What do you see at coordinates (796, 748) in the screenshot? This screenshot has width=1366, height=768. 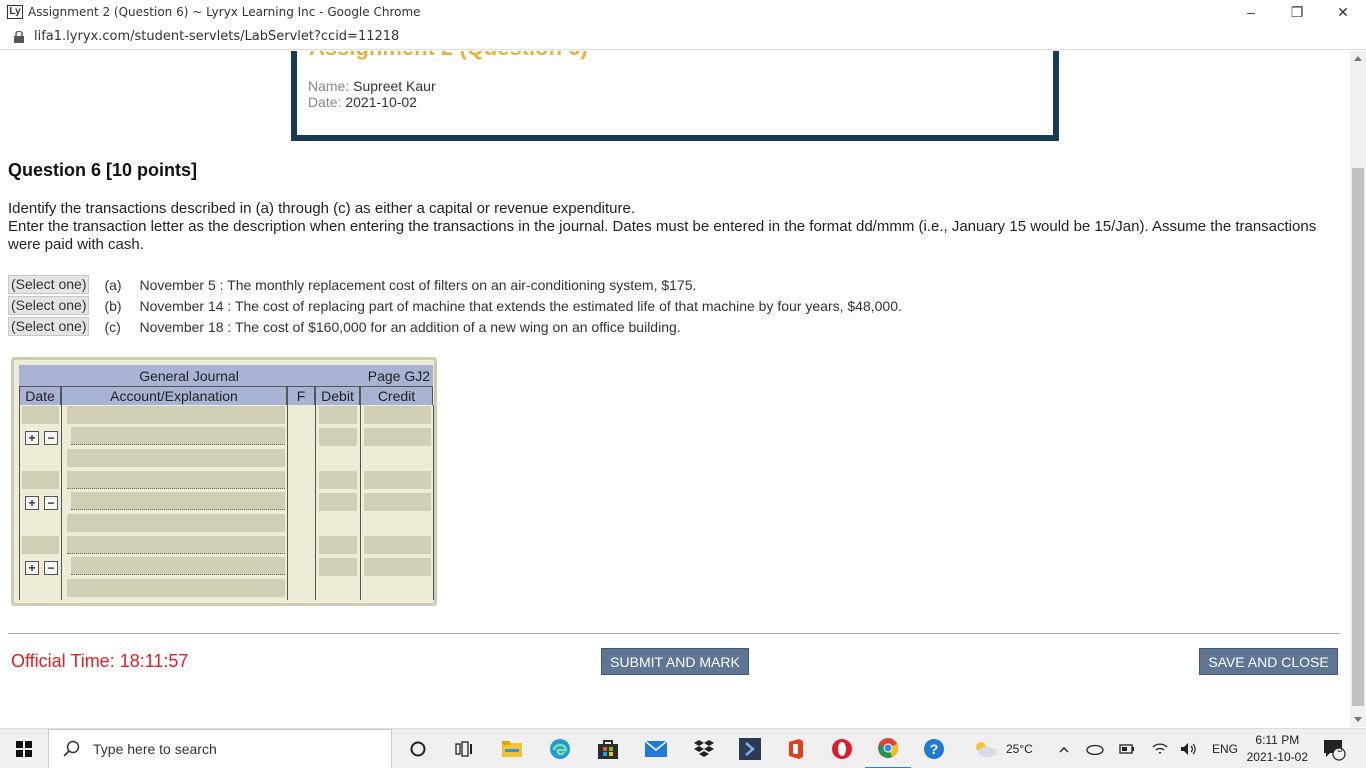 I see `office-icon` at bounding box center [796, 748].